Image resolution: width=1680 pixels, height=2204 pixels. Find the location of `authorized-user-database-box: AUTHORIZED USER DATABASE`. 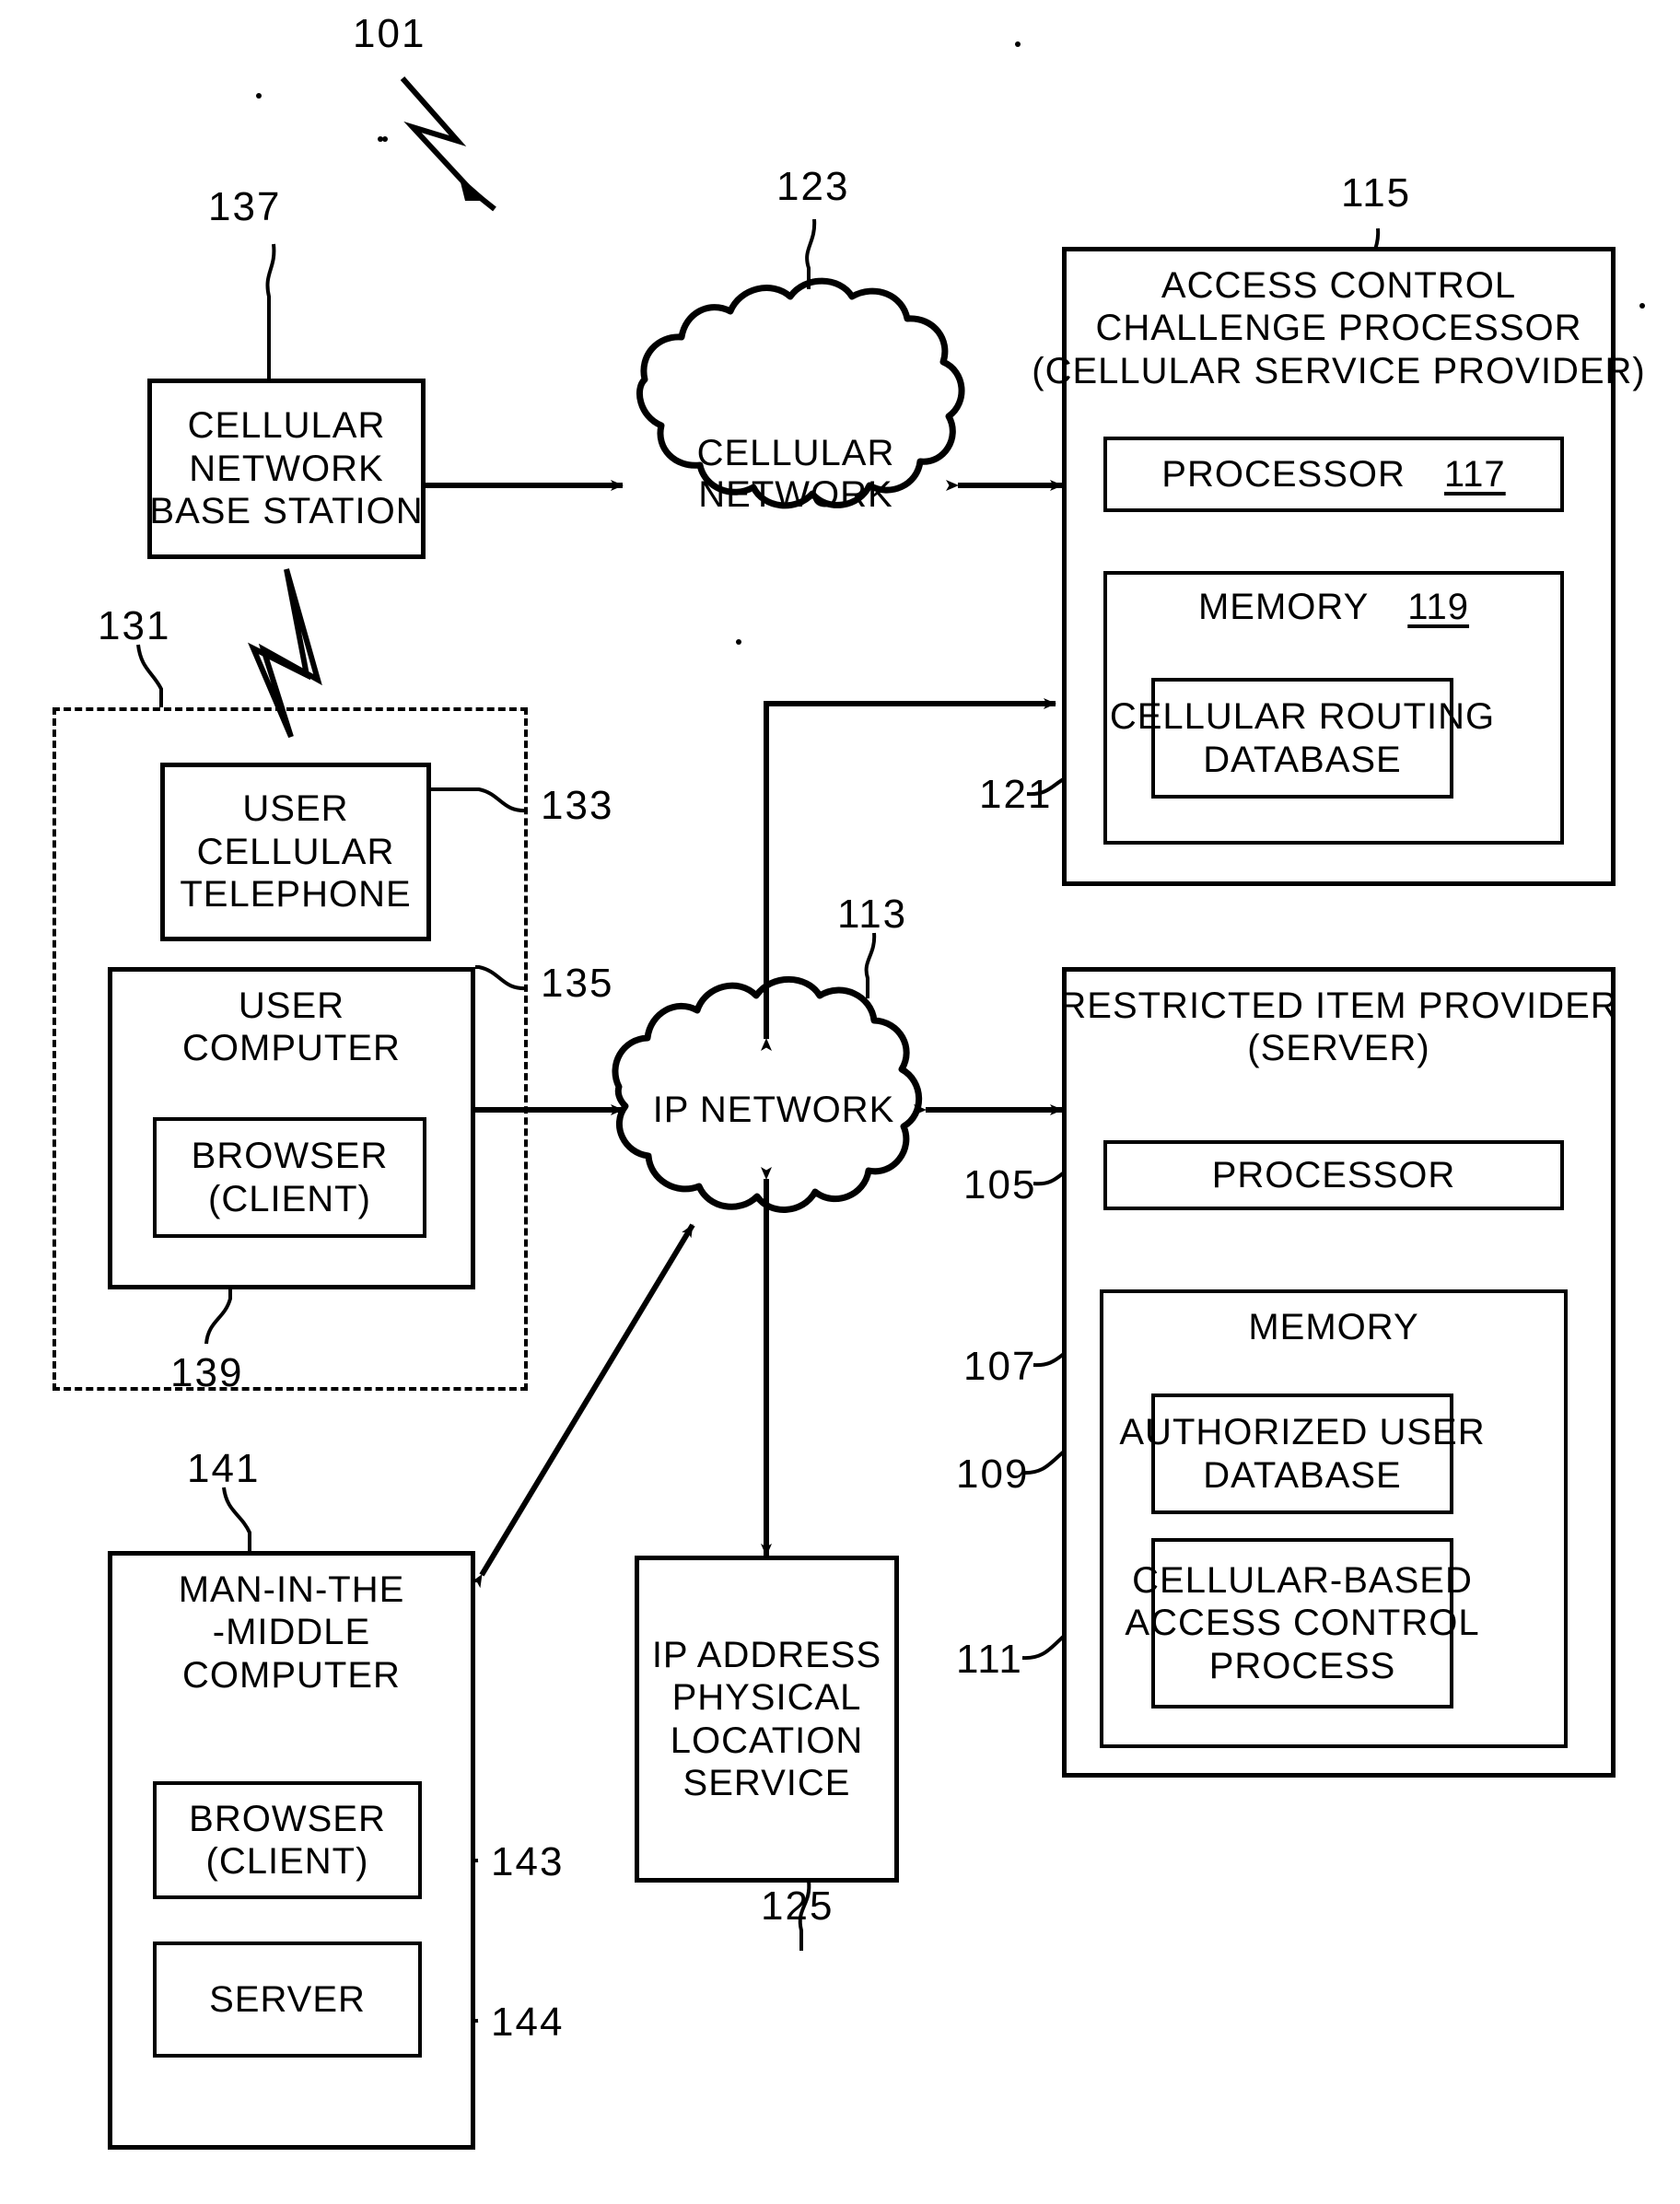

authorized-user-database-box: AUTHORIZED USER DATABASE is located at coordinates (1302, 1454).